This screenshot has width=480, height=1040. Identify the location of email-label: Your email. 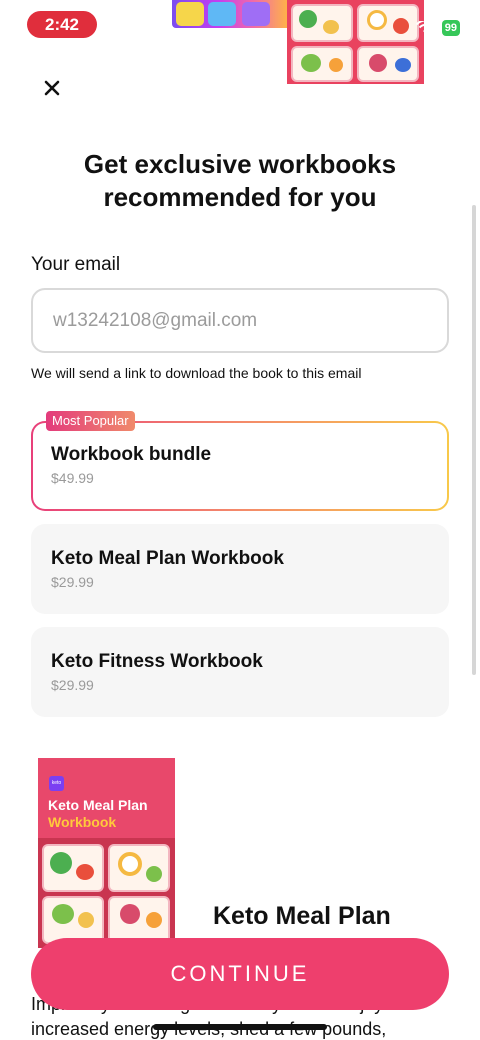
(76, 264).